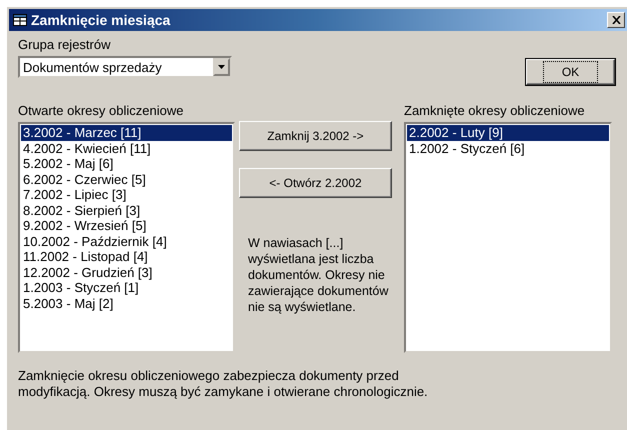  Describe the element at coordinates (508, 132) in the screenshot. I see `list-item: 2.2002 - Luty [9]` at that location.